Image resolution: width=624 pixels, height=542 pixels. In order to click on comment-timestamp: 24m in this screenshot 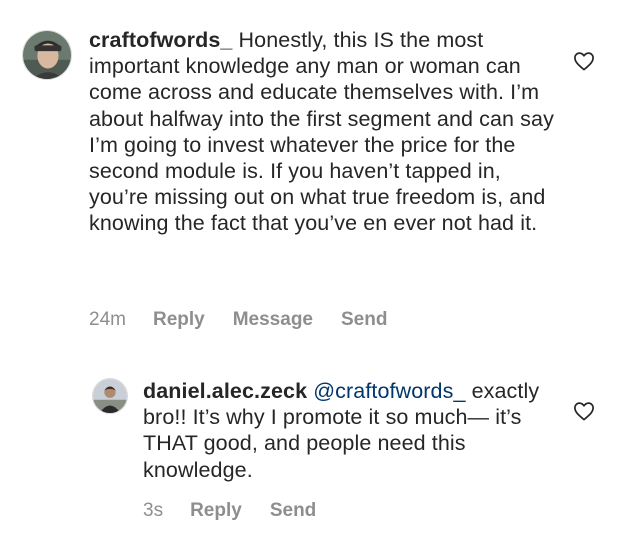, I will do `click(107, 319)`.